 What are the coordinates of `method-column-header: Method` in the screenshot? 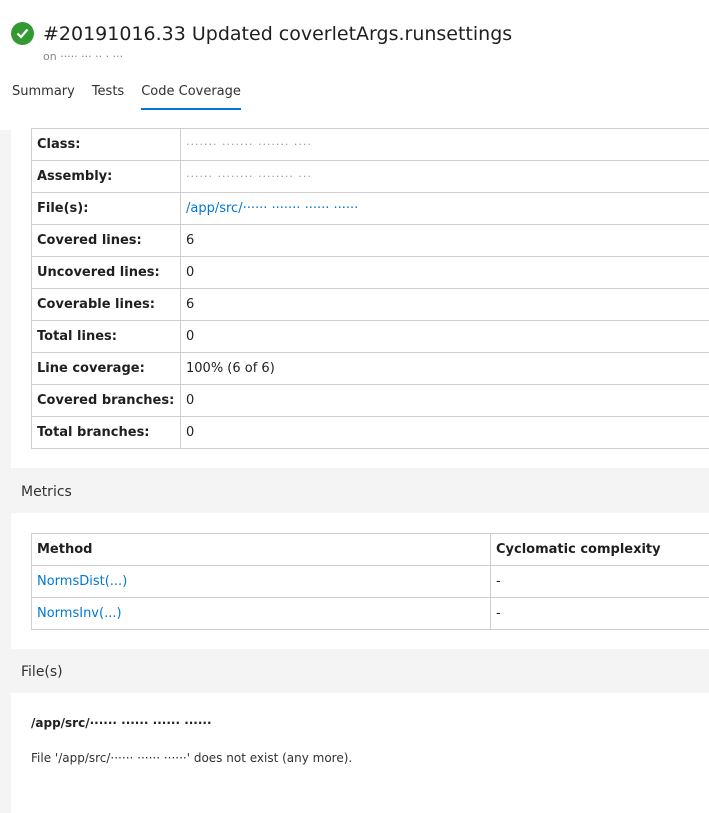 It's located at (261, 549).